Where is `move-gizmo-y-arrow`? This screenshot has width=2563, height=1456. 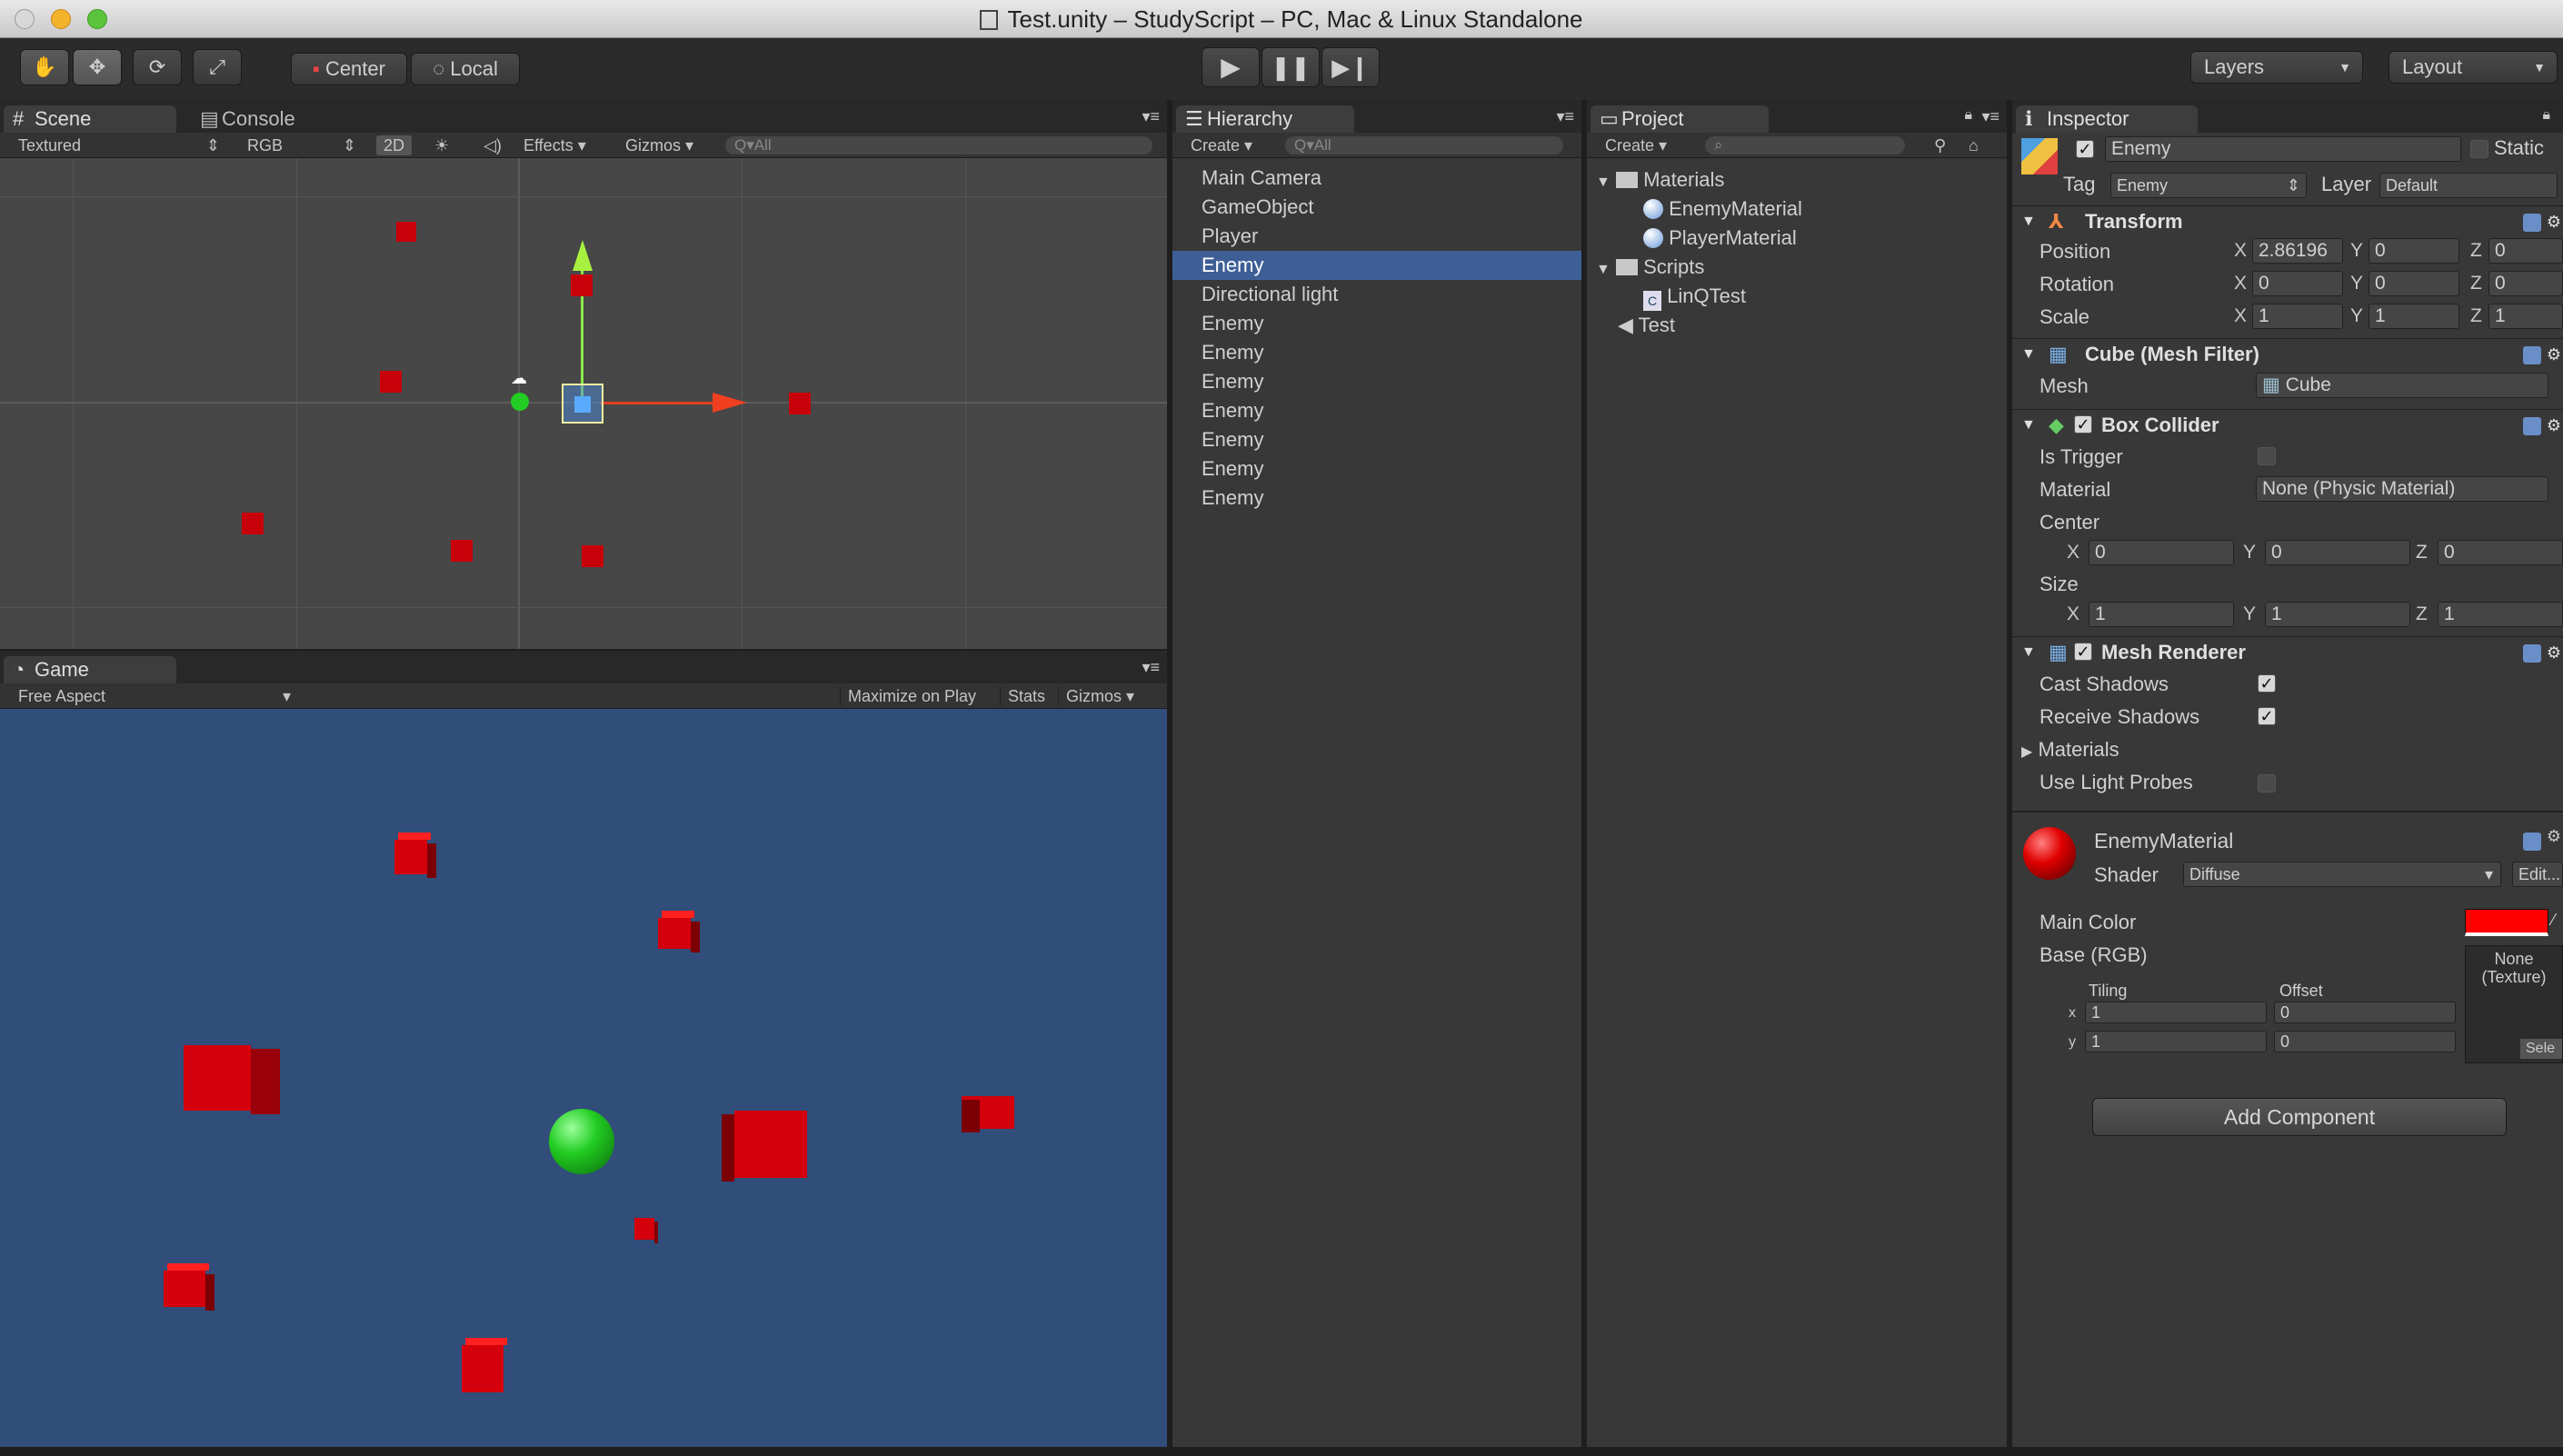
move-gizmo-y-arrow is located at coordinates (583, 255).